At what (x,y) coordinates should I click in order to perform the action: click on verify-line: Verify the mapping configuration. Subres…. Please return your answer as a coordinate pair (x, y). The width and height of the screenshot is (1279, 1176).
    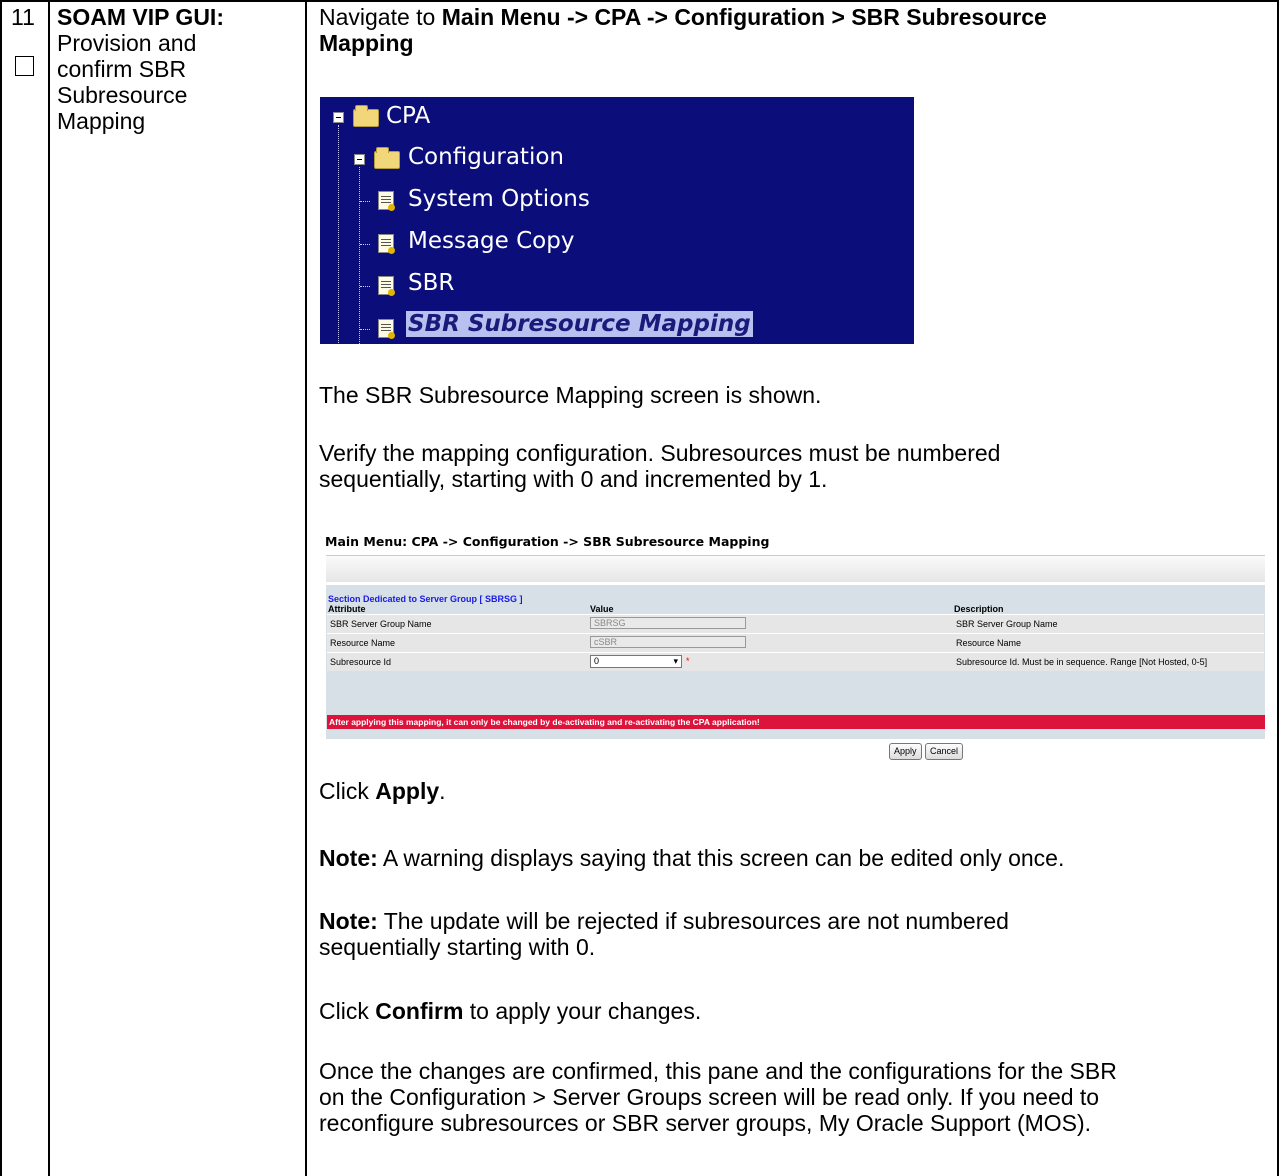
    Looking at the image, I should click on (660, 453).